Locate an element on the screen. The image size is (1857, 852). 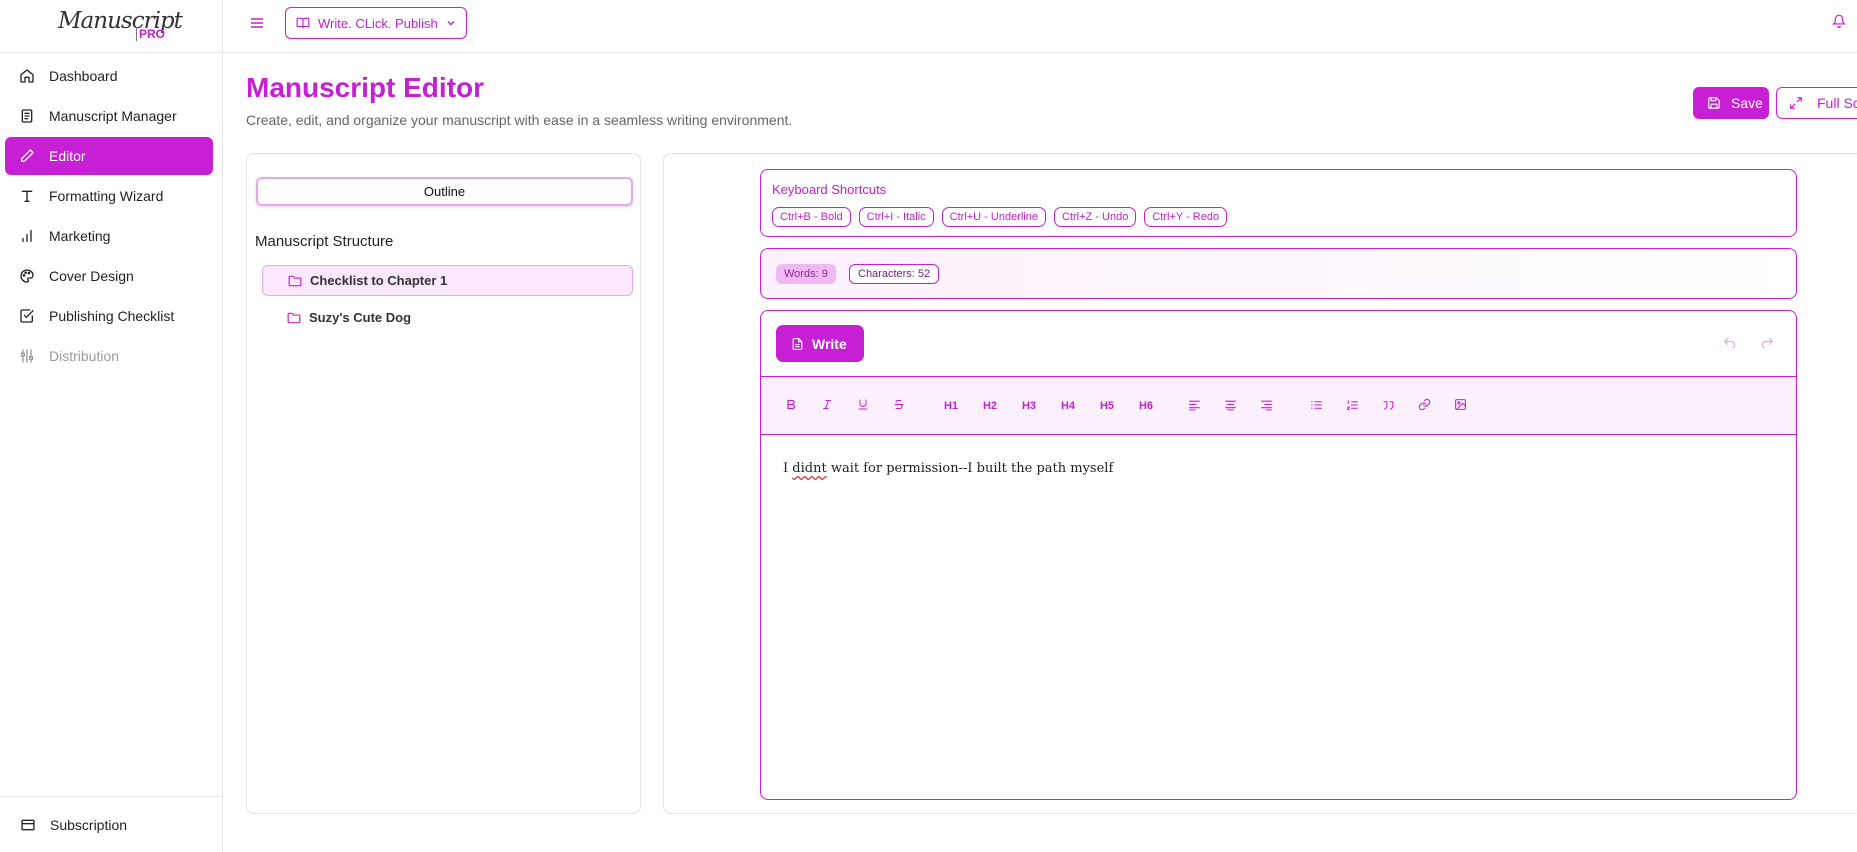
save-label: Save is located at coordinates (1747, 103).